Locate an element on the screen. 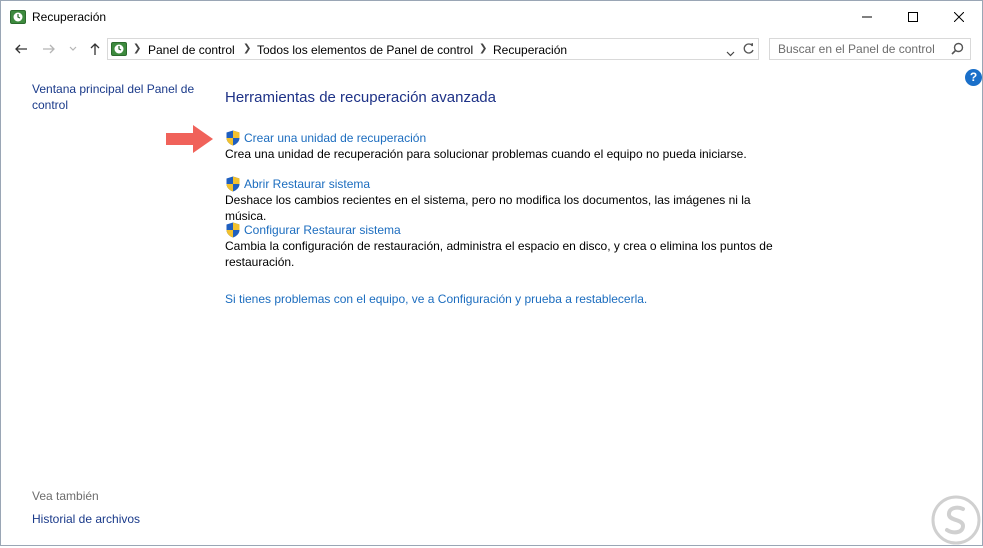 This screenshot has height=548, width=983. control-panel-icon is located at coordinates (119, 50).